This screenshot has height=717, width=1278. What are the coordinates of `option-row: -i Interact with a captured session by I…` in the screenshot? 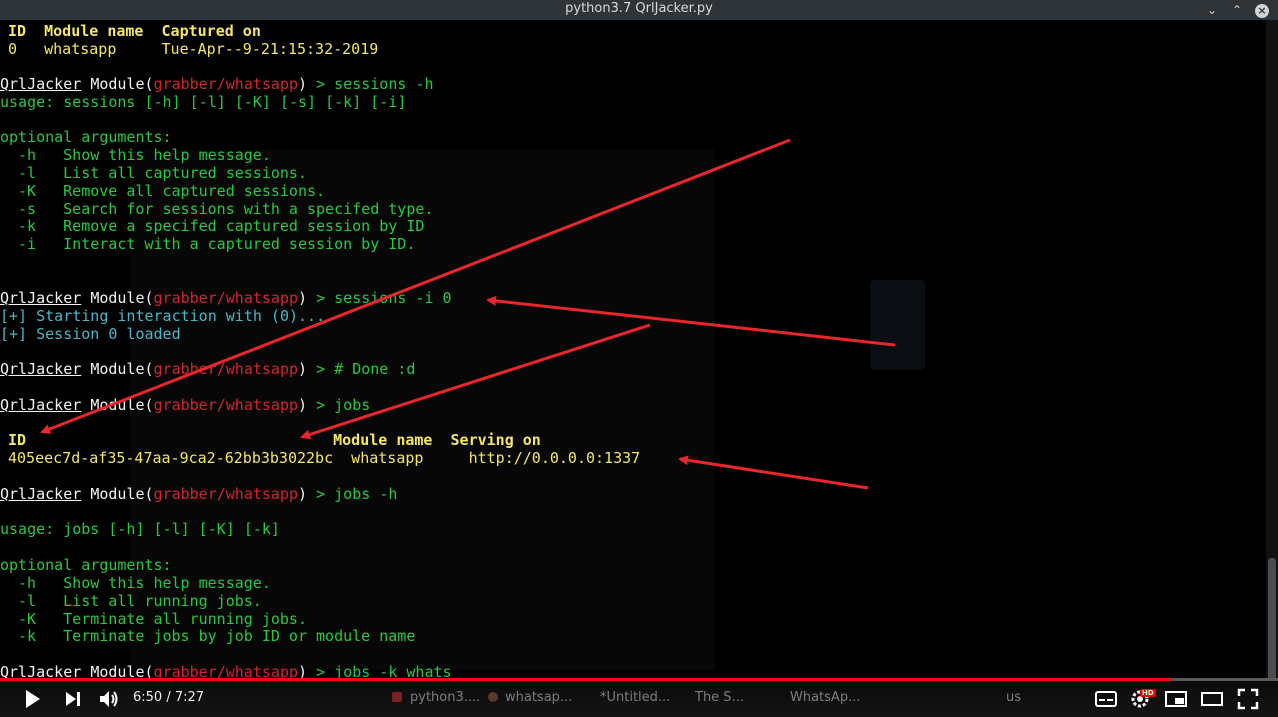 It's located at (216, 244).